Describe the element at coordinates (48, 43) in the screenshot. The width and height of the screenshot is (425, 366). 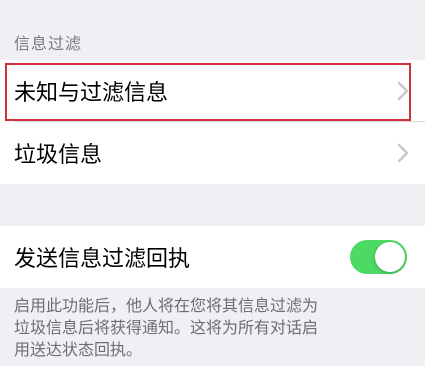
I see `section-header-message-filtering: 信息过滤` at that location.